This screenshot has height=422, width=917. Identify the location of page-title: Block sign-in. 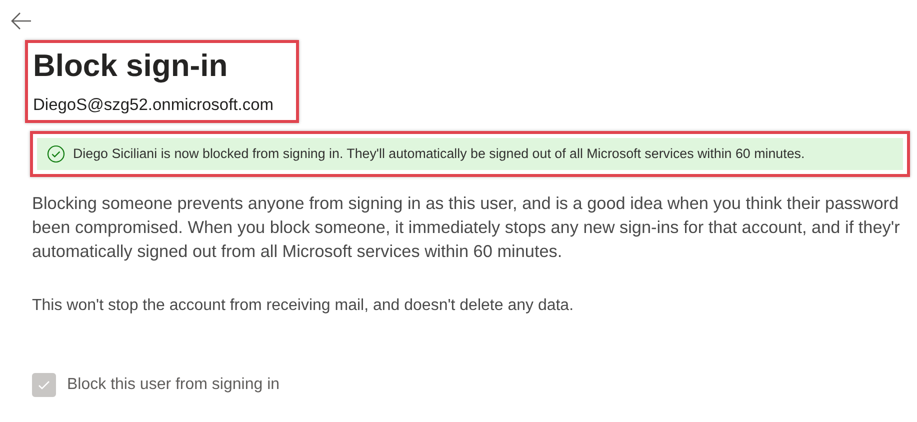
(131, 66).